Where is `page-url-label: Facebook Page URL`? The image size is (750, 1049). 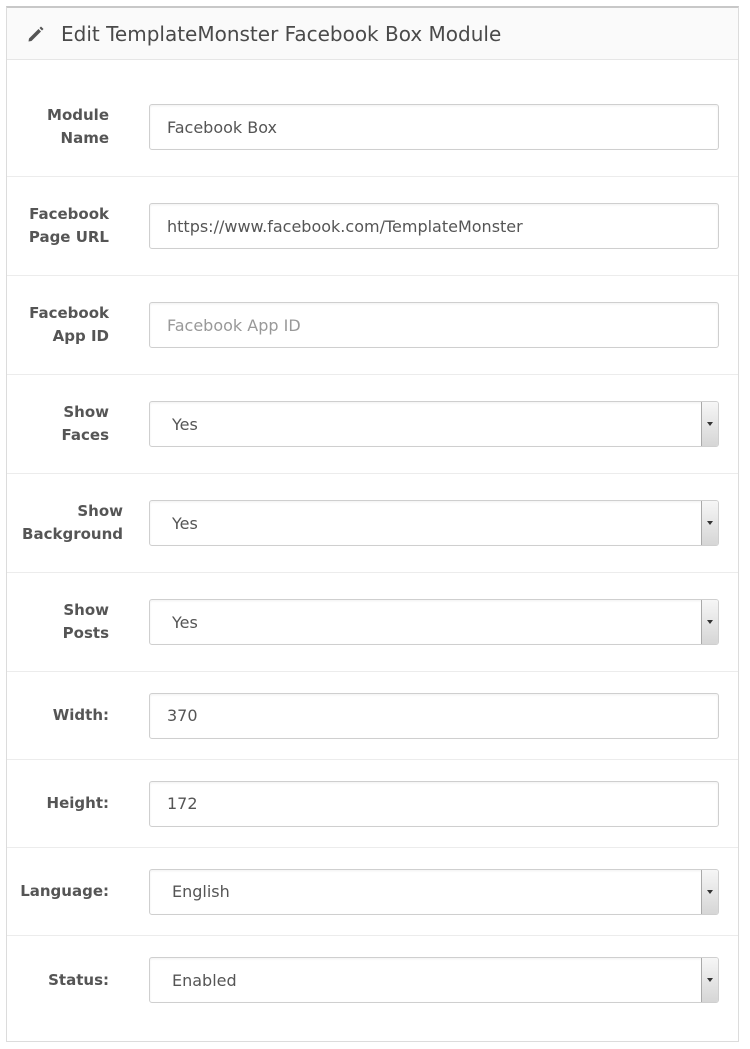
page-url-label: Facebook Page URL is located at coordinates (68, 225).